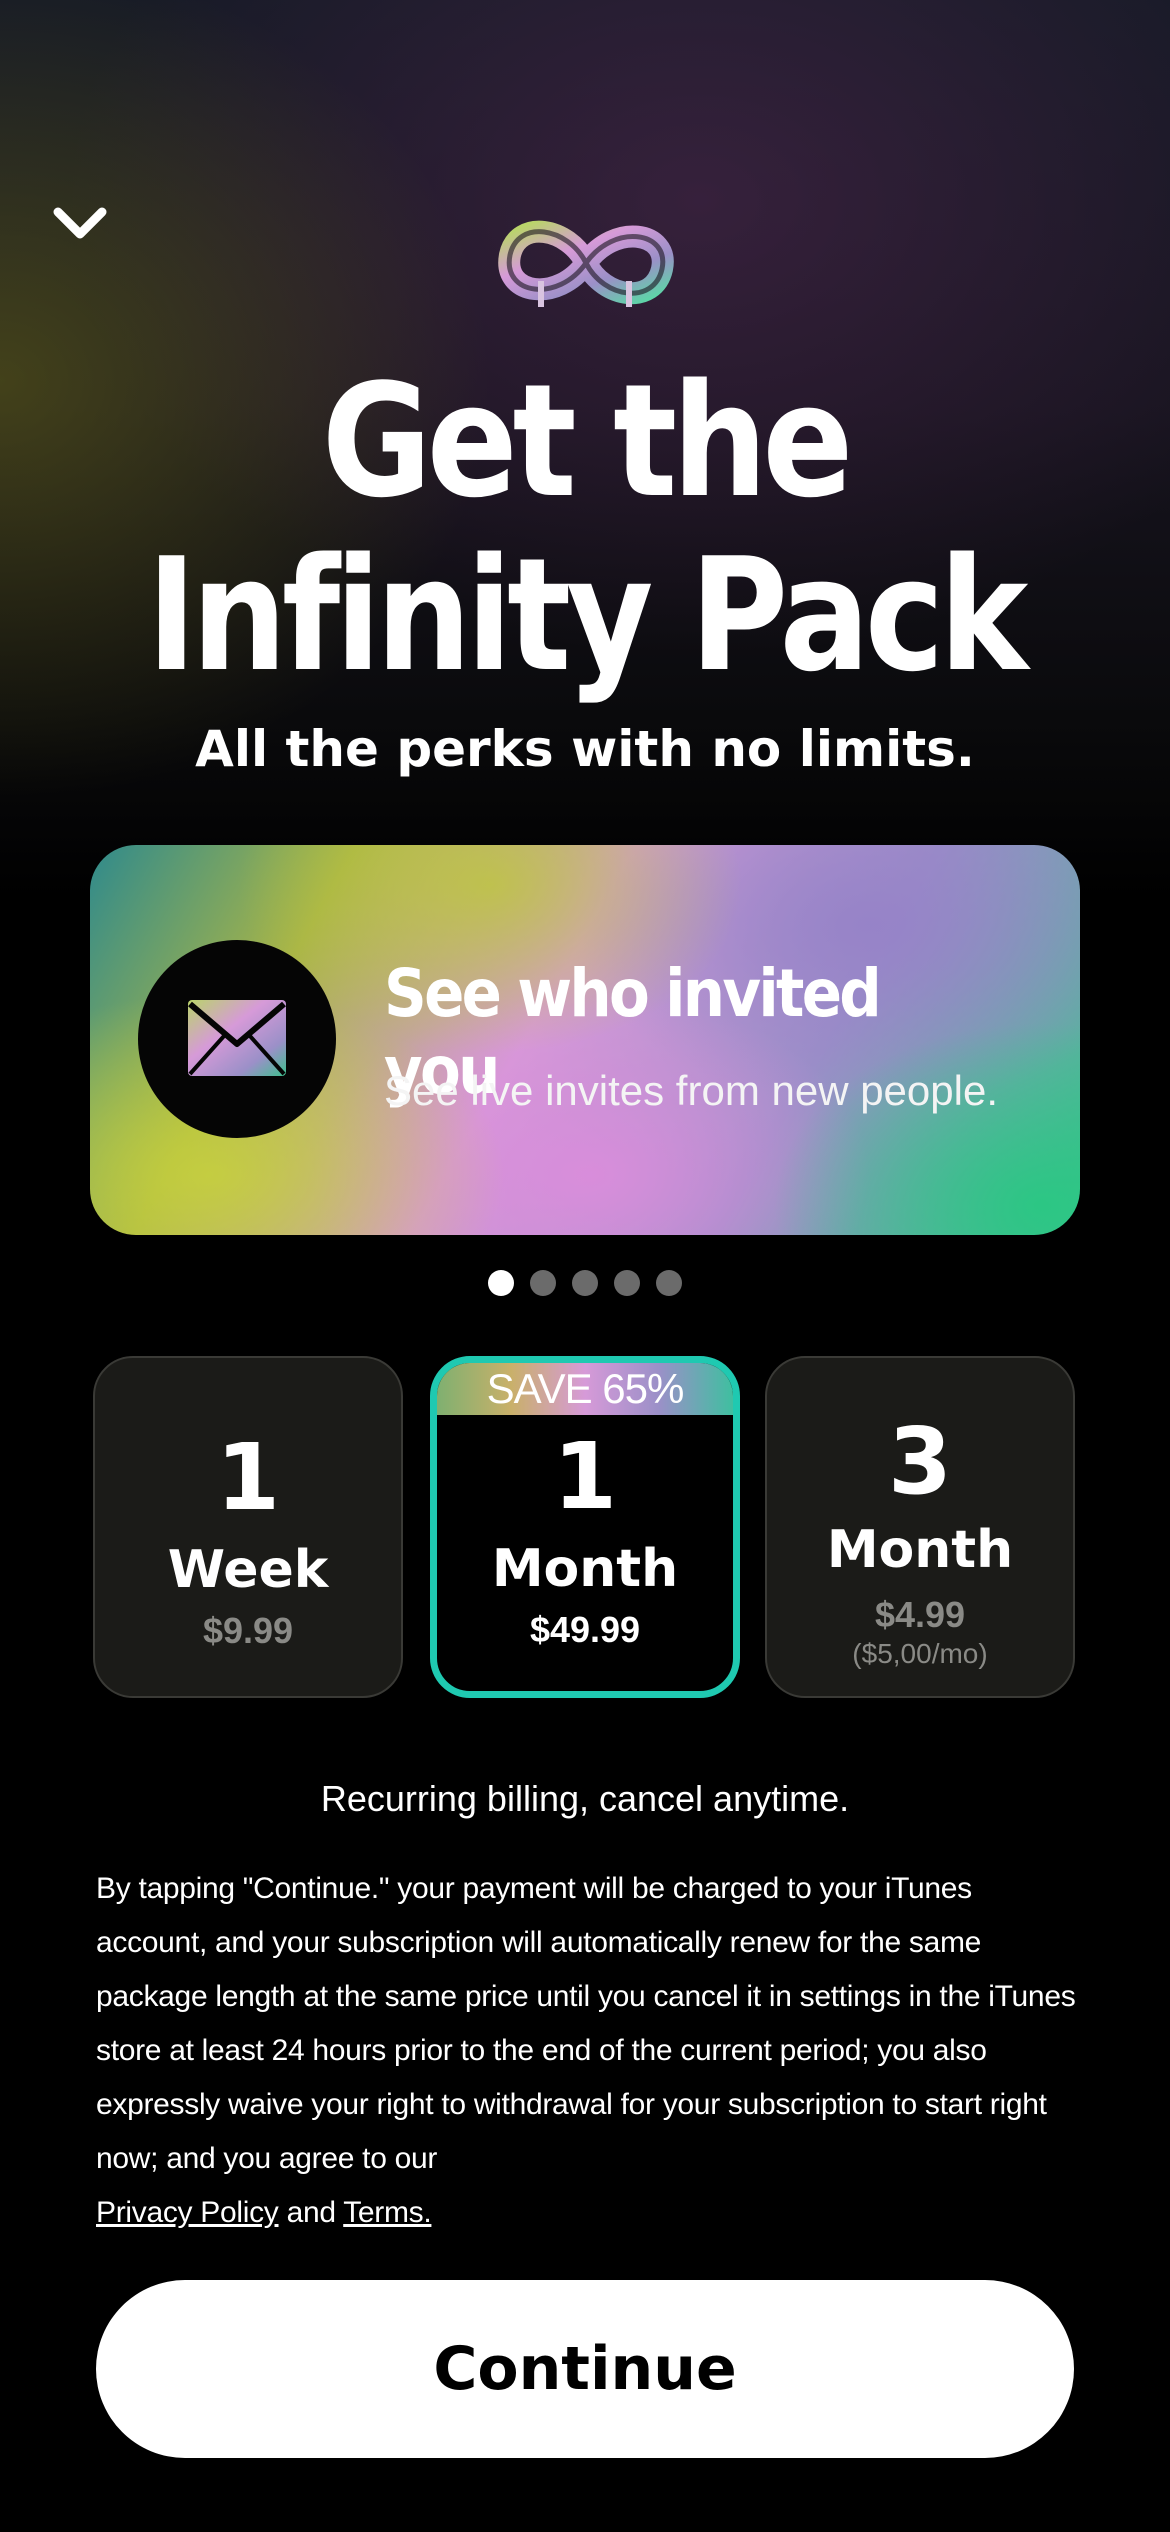 Image resolution: width=1170 pixels, height=2532 pixels. Describe the element at coordinates (920, 1614) in the screenshot. I see `plan-price: $4.99` at that location.